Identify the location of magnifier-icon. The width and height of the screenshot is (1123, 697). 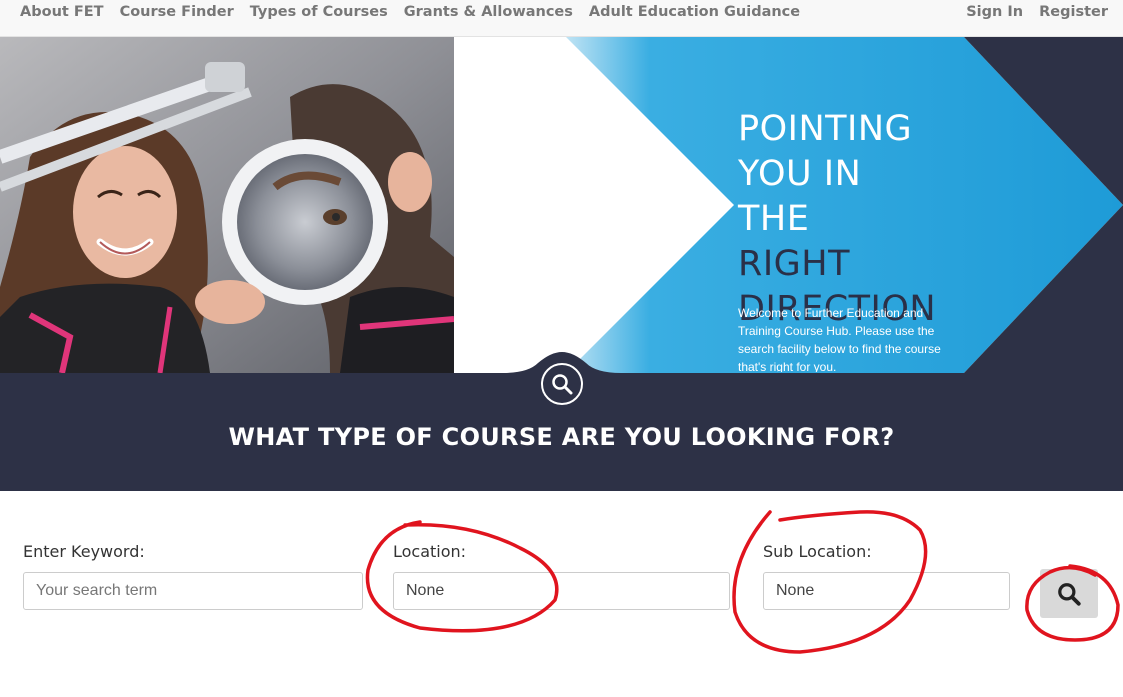
(562, 384).